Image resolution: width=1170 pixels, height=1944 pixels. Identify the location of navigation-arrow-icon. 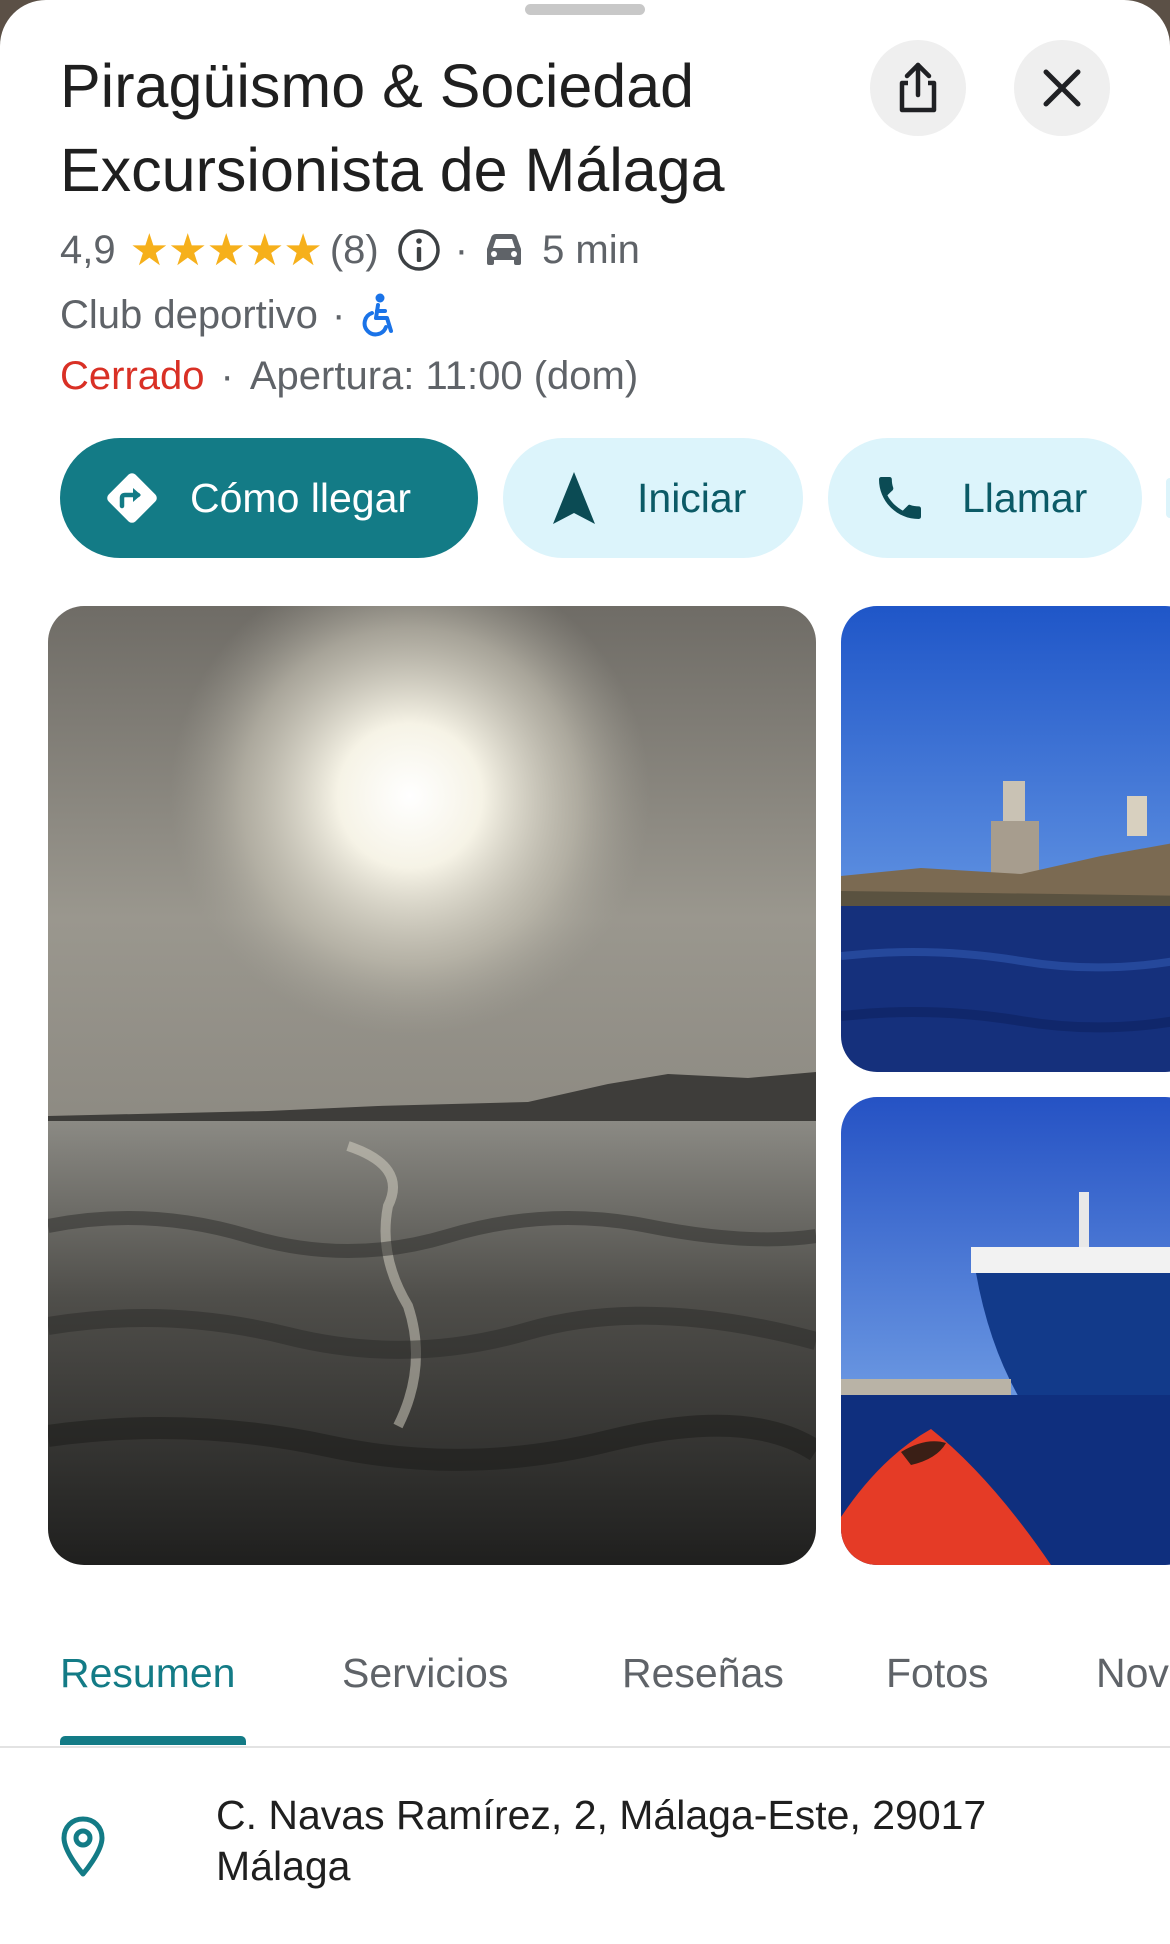
(574, 498).